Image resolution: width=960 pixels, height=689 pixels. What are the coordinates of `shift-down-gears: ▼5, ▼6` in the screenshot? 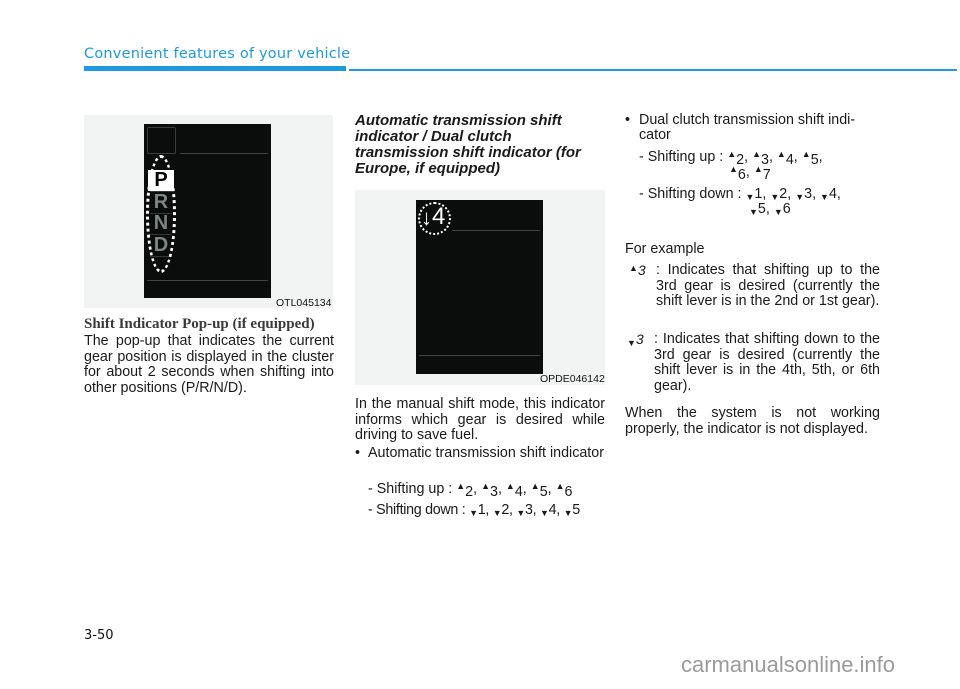 It's located at (770, 209).